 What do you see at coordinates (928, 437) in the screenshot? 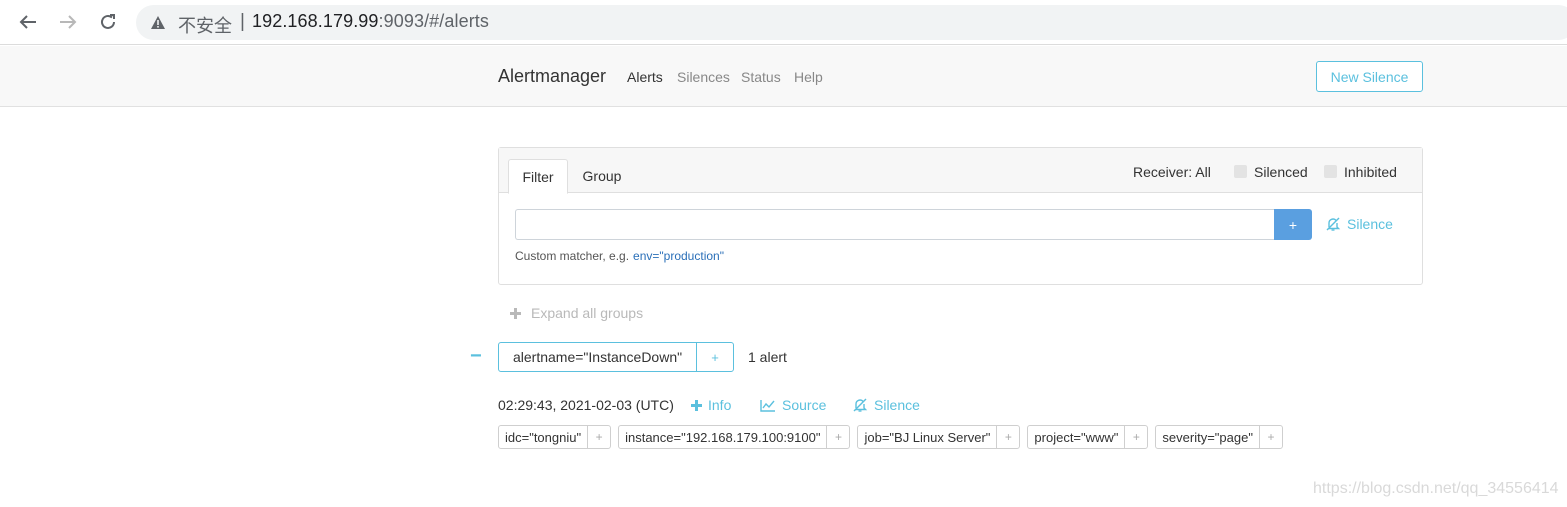
I see `label-tag-text: job="BJ Linux Server"` at bounding box center [928, 437].